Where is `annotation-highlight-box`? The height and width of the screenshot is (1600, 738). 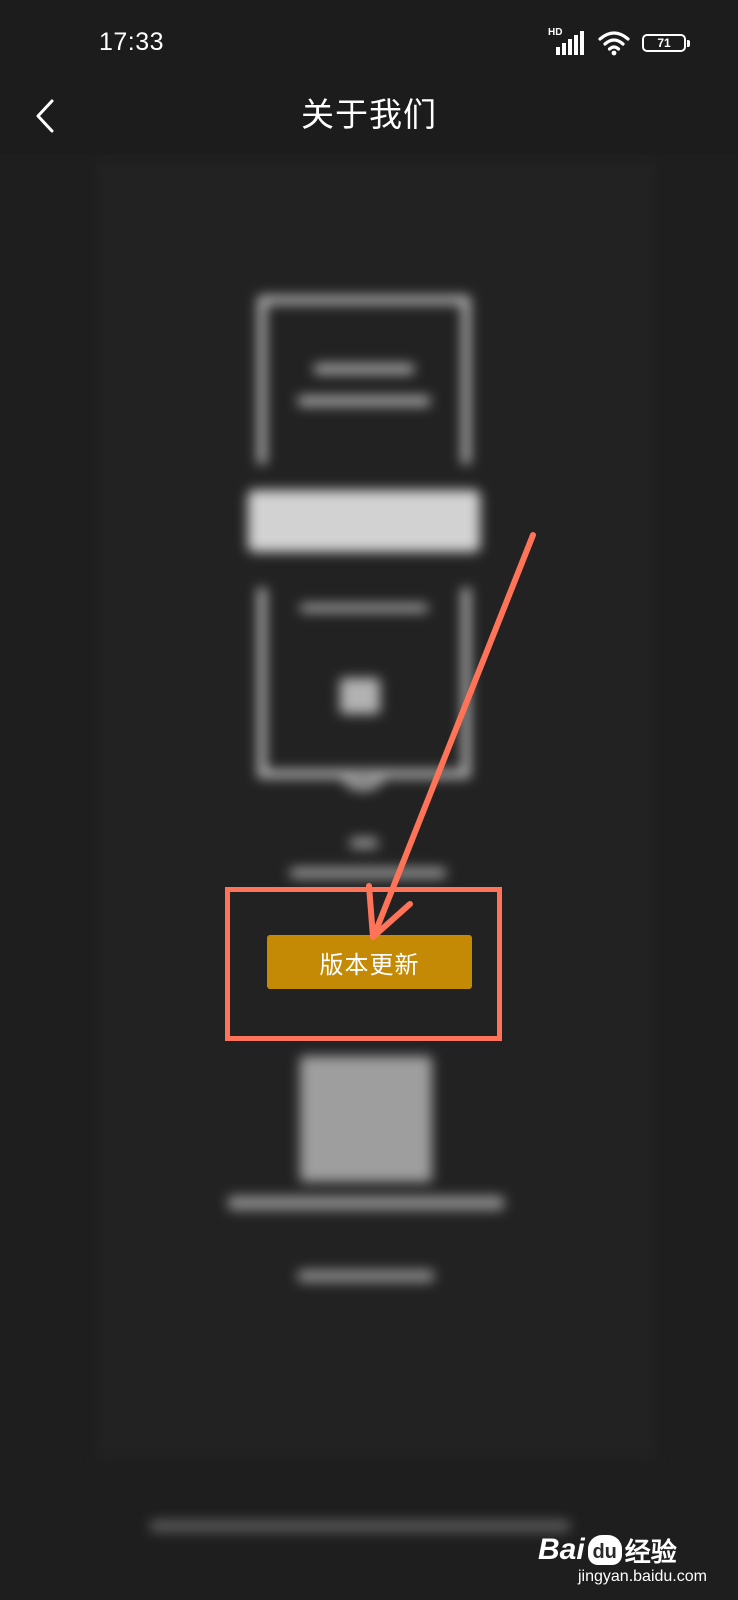 annotation-highlight-box is located at coordinates (363, 964).